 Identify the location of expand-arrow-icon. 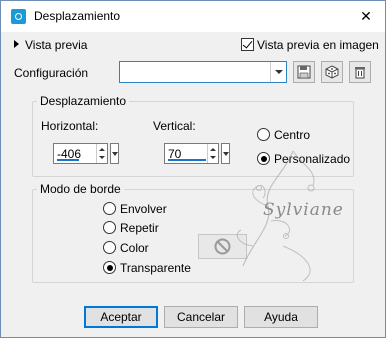
(16, 44).